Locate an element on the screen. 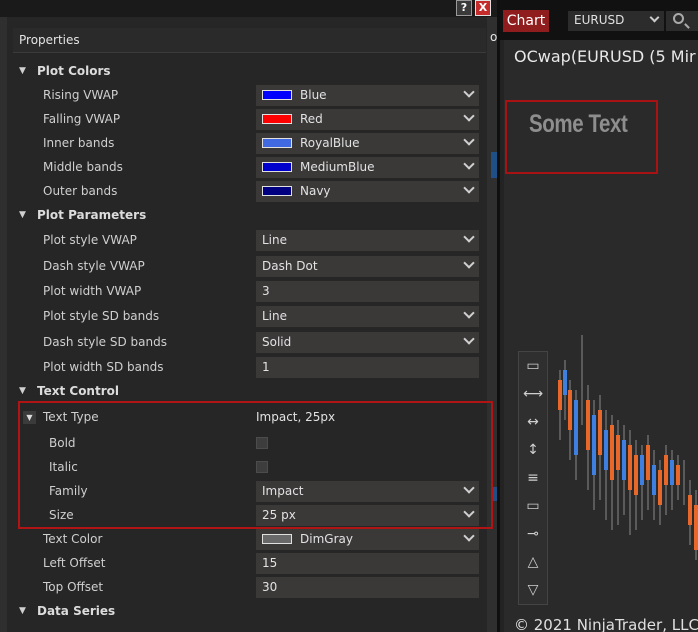 The height and width of the screenshot is (632, 698). property-label: Plot width VWAP is located at coordinates (92, 291).